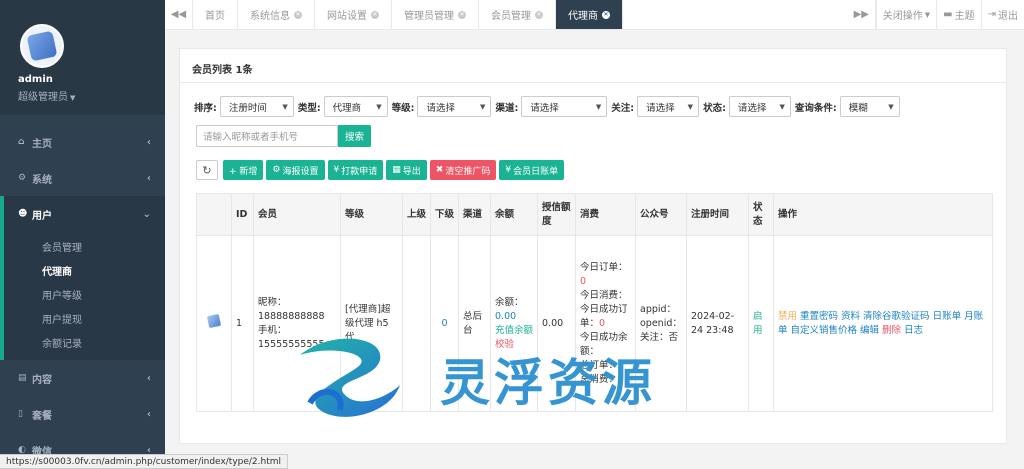 This screenshot has width=1024, height=469. What do you see at coordinates (411, 171) in the screenshot?
I see `button-label: 导出` at bounding box center [411, 171].